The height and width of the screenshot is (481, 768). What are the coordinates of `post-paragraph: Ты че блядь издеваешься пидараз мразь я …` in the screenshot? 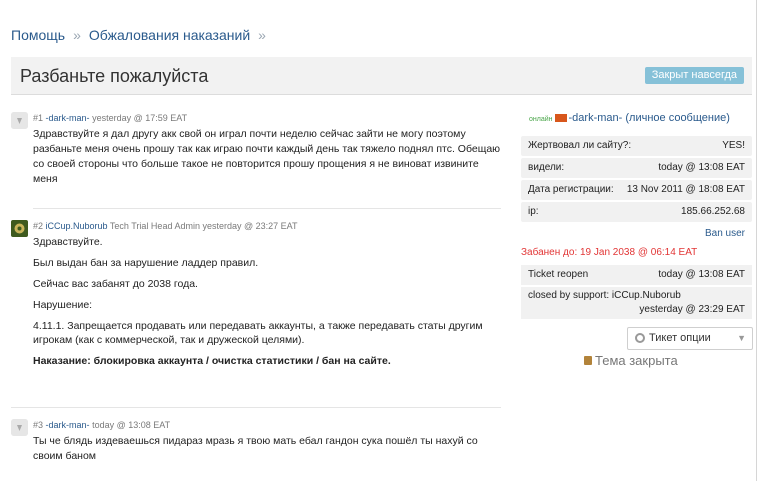 It's located at (255, 448).